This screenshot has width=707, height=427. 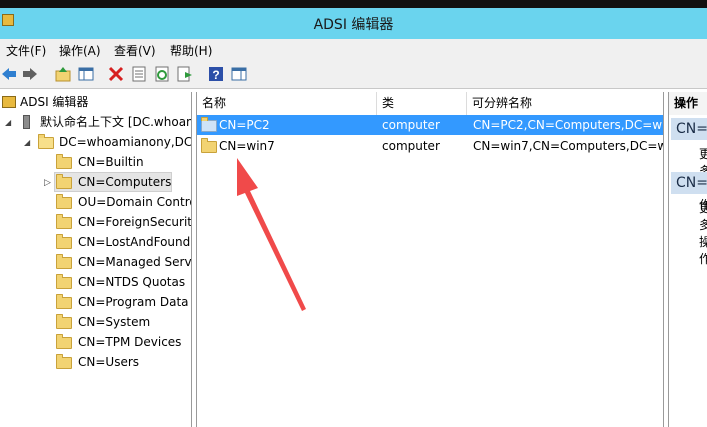 I want to click on help-icon: ?, so click(x=216, y=74).